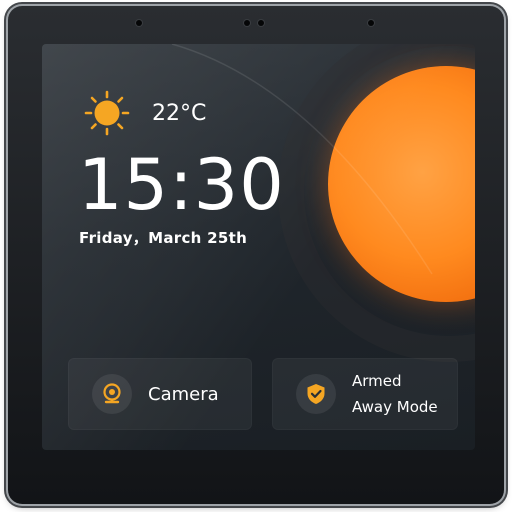  I want to click on security-mode-label: Away Mode, so click(395, 407).